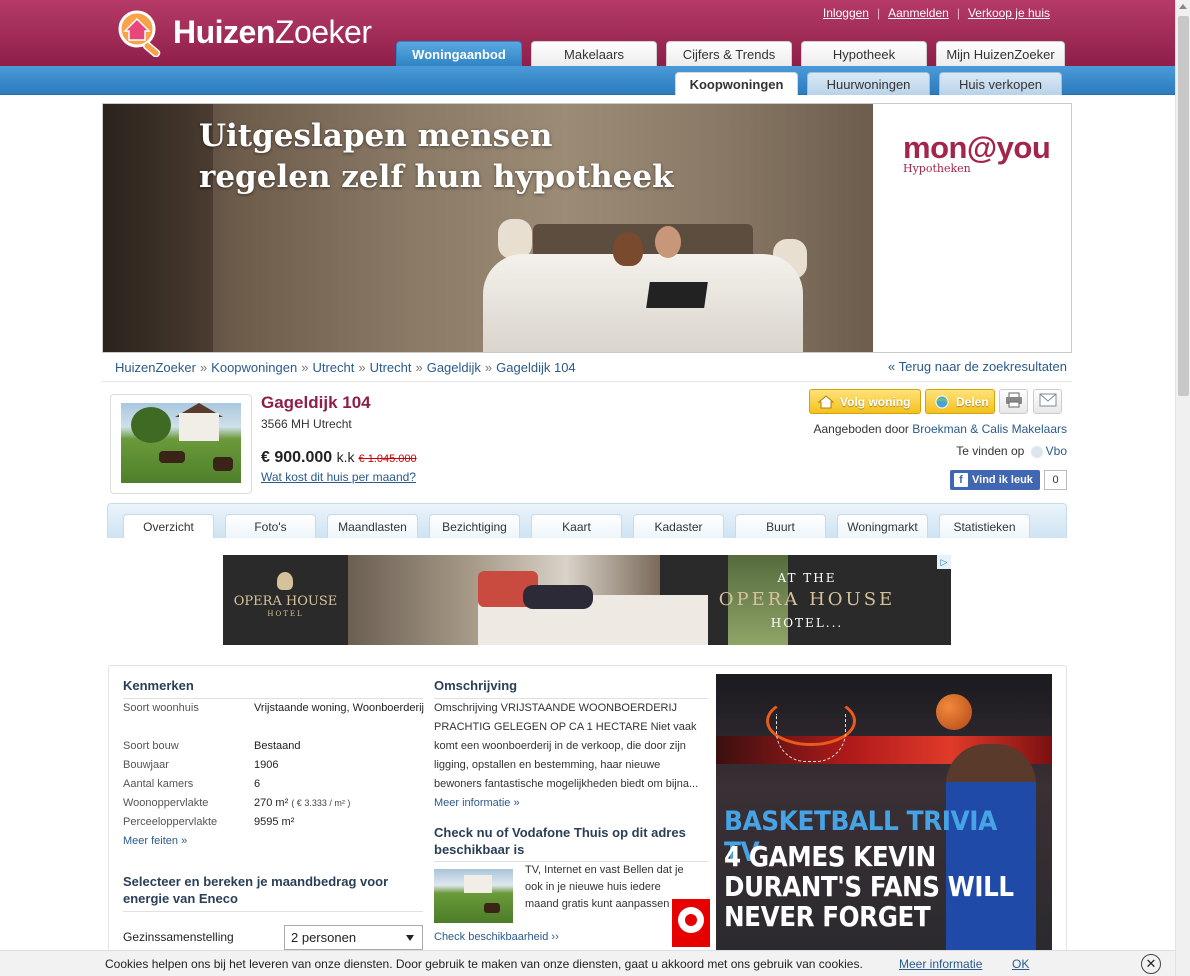 The height and width of the screenshot is (976, 1190). I want to click on listing-thumbnail, so click(181, 444).